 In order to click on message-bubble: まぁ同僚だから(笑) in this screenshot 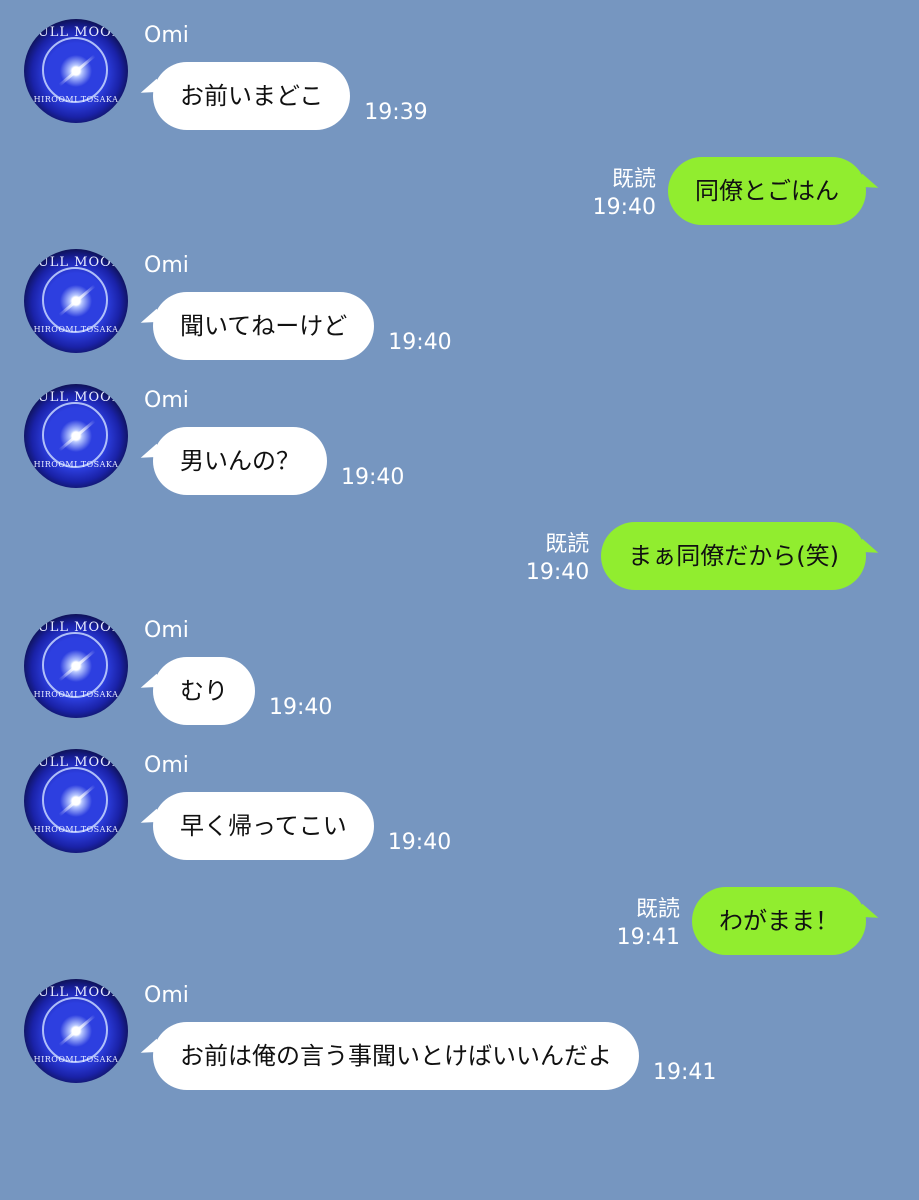, I will do `click(733, 556)`.